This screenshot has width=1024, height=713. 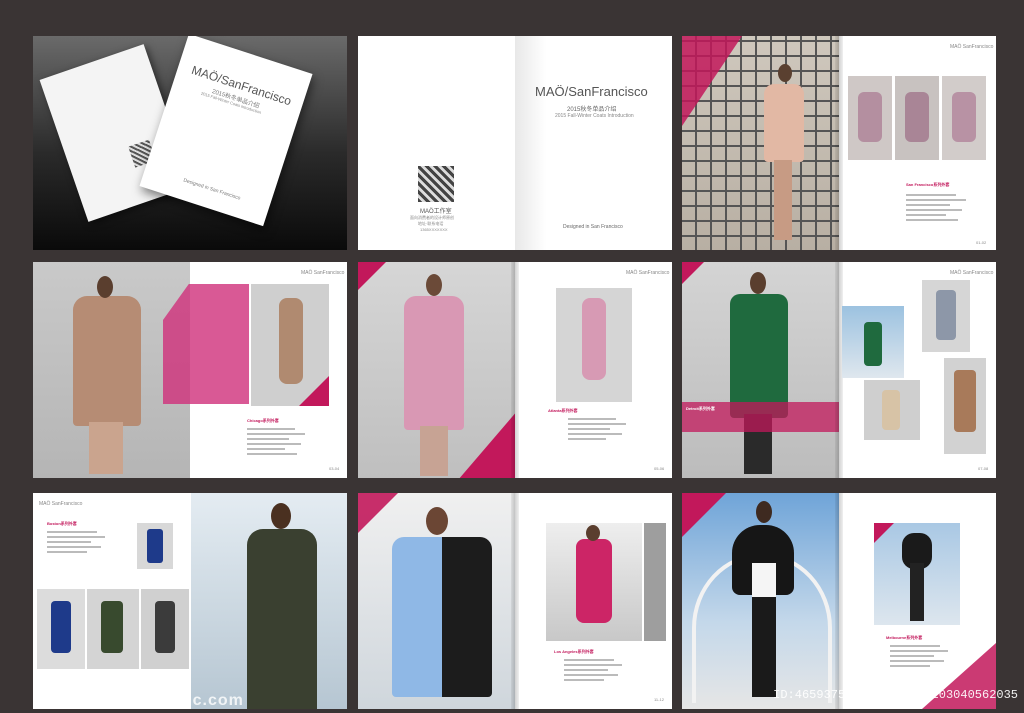 What do you see at coordinates (434, 229) in the screenshot?
I see `studio-line-3: 1365XXXXXXX` at bounding box center [434, 229].